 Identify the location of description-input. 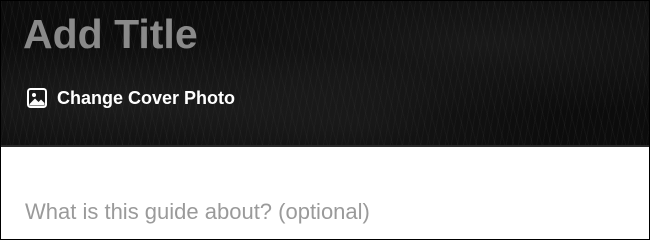
(325, 212).